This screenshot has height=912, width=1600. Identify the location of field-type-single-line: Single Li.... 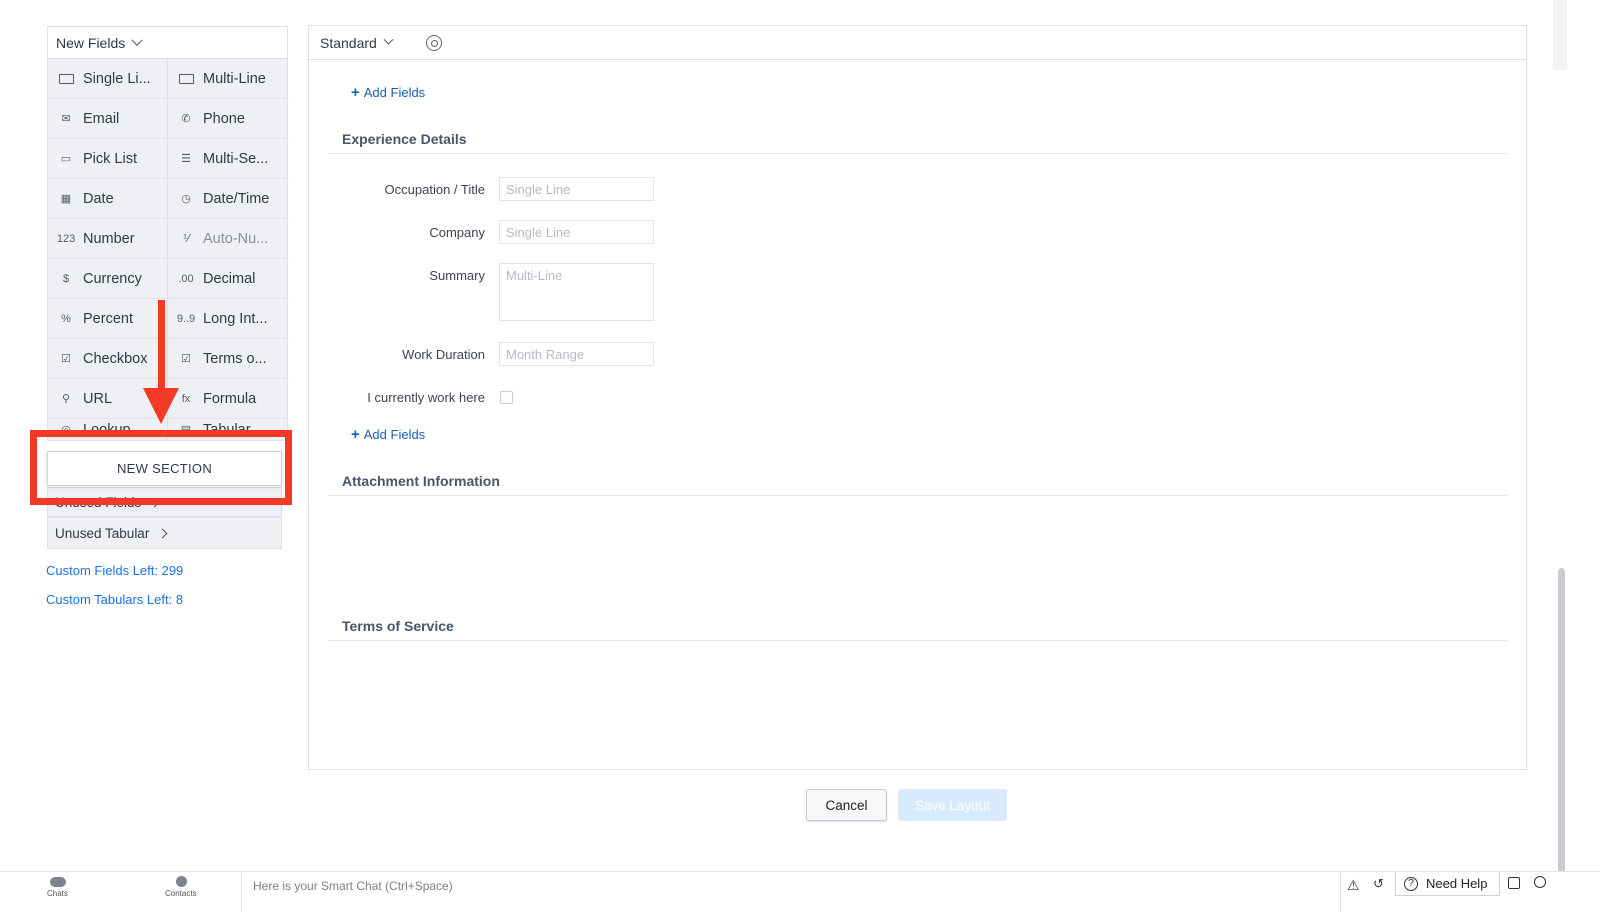
(108, 79).